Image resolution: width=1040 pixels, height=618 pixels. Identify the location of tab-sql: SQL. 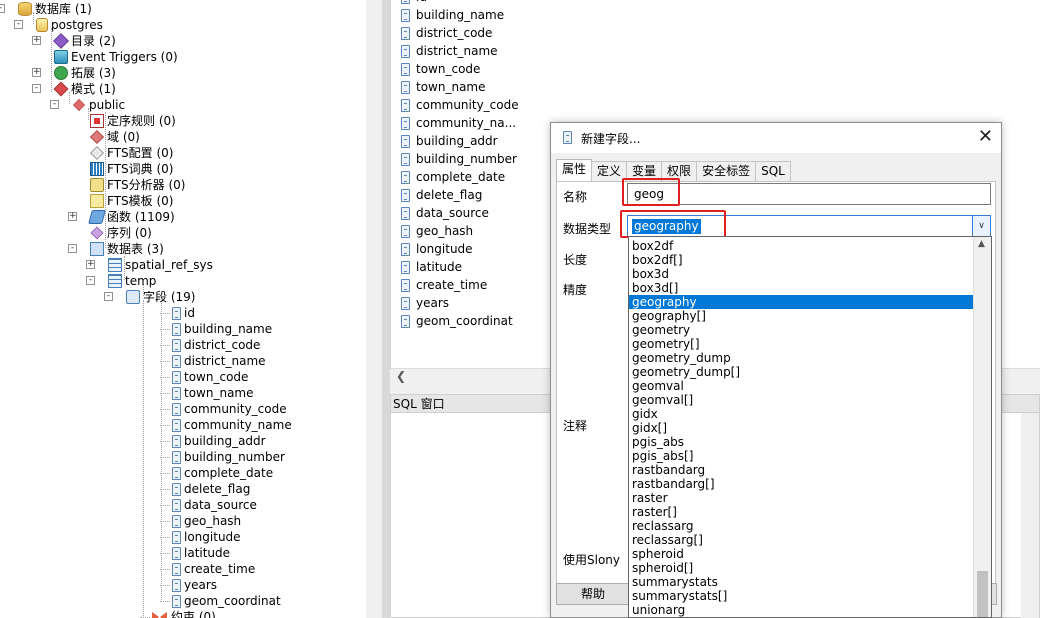
(773, 171).